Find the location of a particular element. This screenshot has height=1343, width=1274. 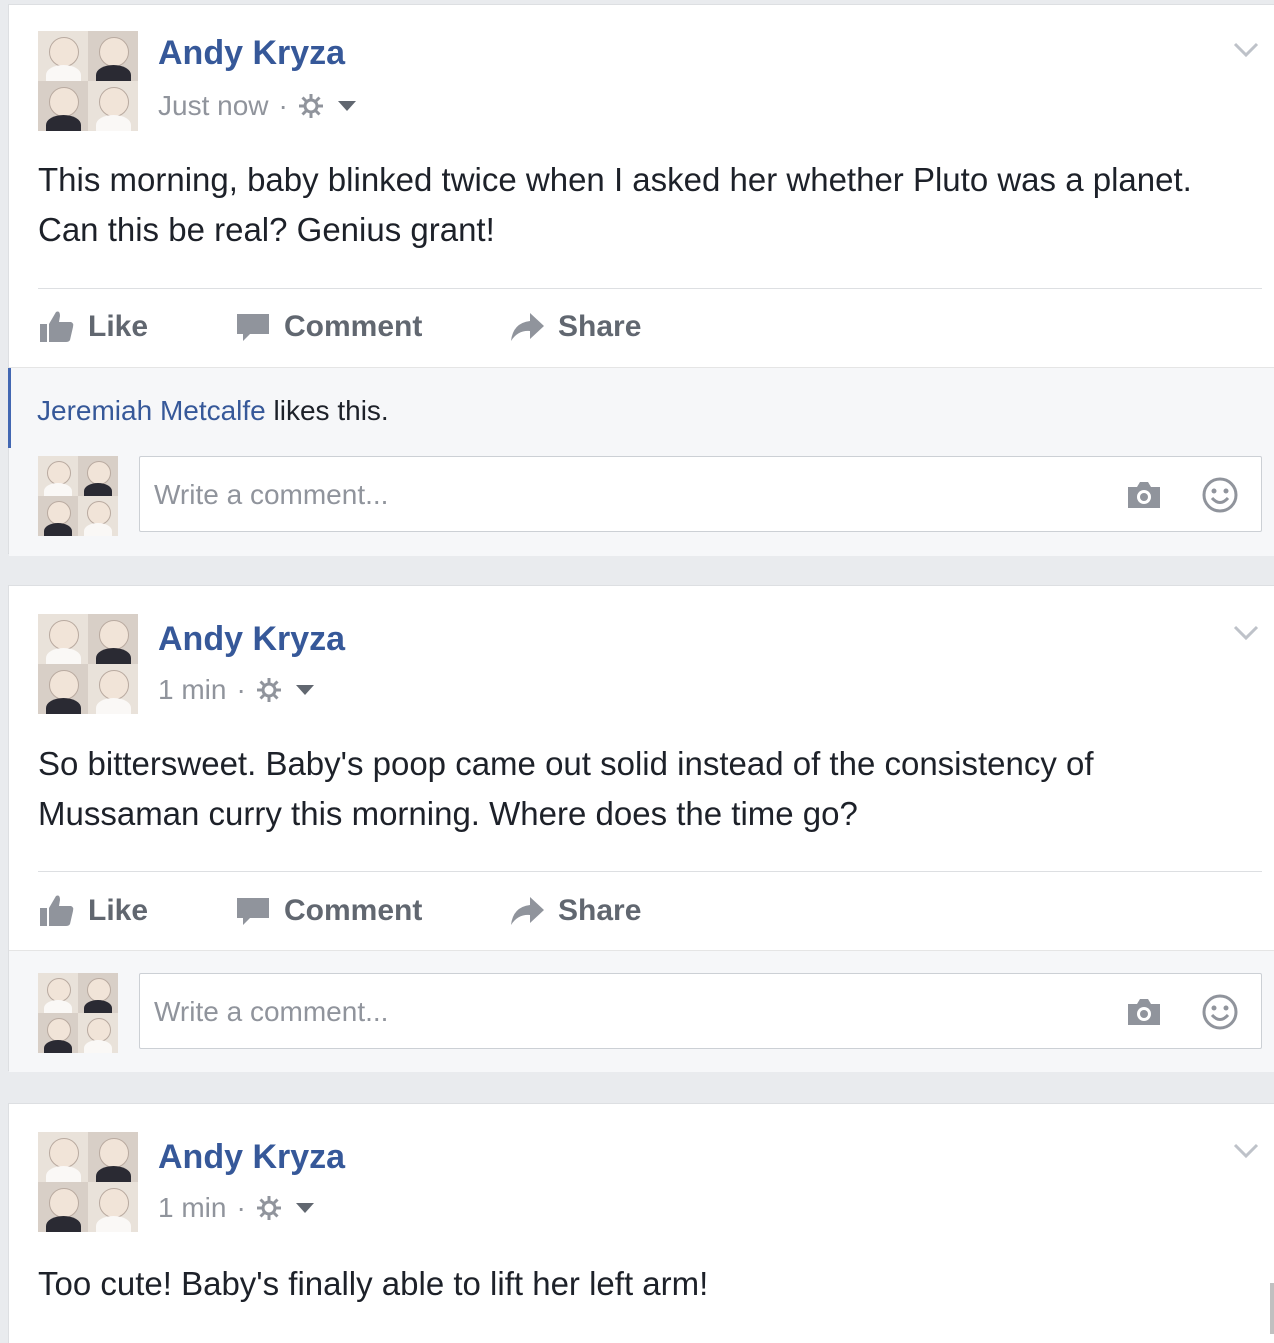

comments-section: Jeremiah Metcalfe likes this. is located at coordinates (641, 461).